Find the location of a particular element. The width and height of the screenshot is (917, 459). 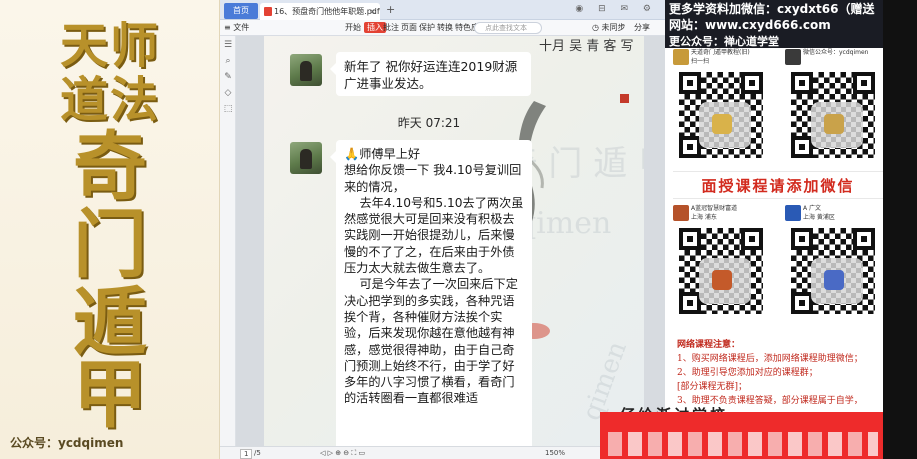

banner-title-2: 道法 is located at coordinates (109, 100).